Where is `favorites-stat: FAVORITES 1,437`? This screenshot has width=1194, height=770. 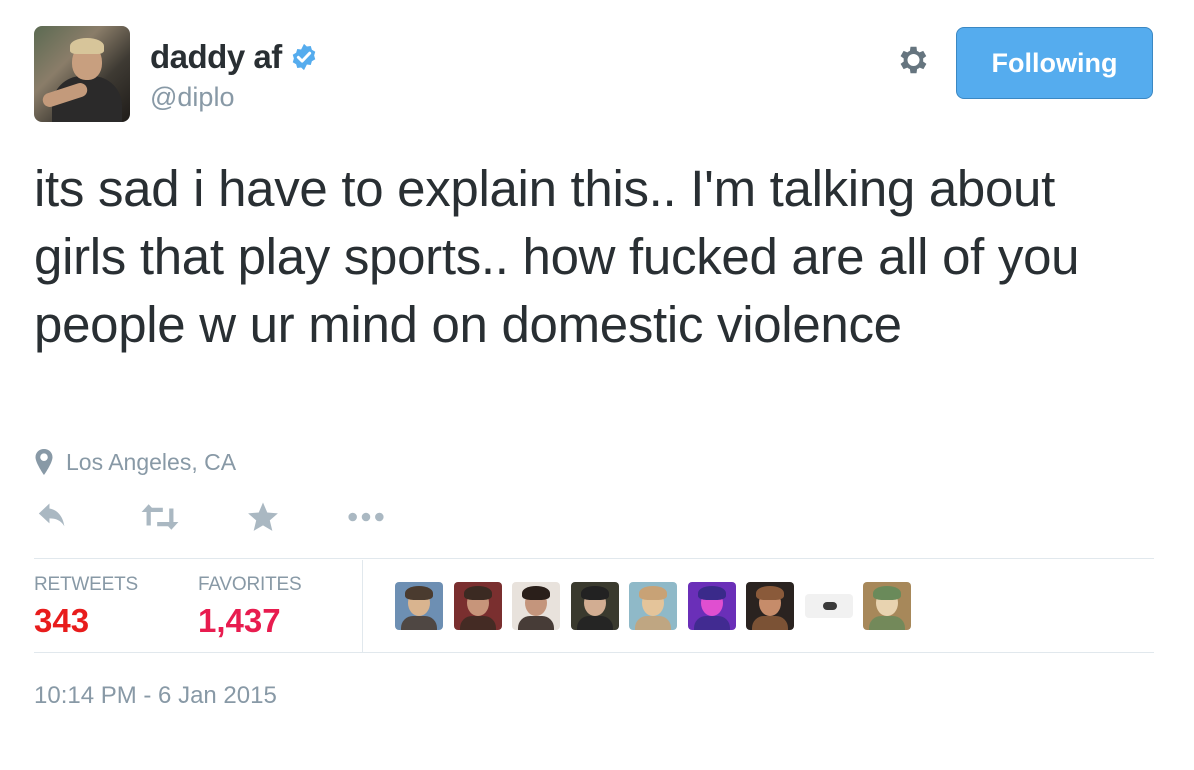
favorites-stat: FAVORITES 1,437 is located at coordinates (250, 607).